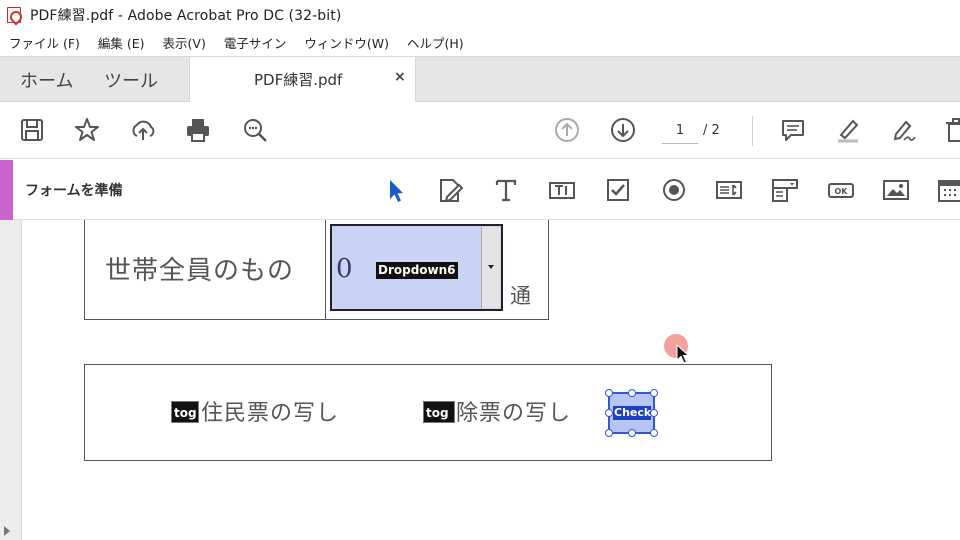 The height and width of the screenshot is (540, 960). I want to click on dropdown-field-name: Dropdown6, so click(417, 270).